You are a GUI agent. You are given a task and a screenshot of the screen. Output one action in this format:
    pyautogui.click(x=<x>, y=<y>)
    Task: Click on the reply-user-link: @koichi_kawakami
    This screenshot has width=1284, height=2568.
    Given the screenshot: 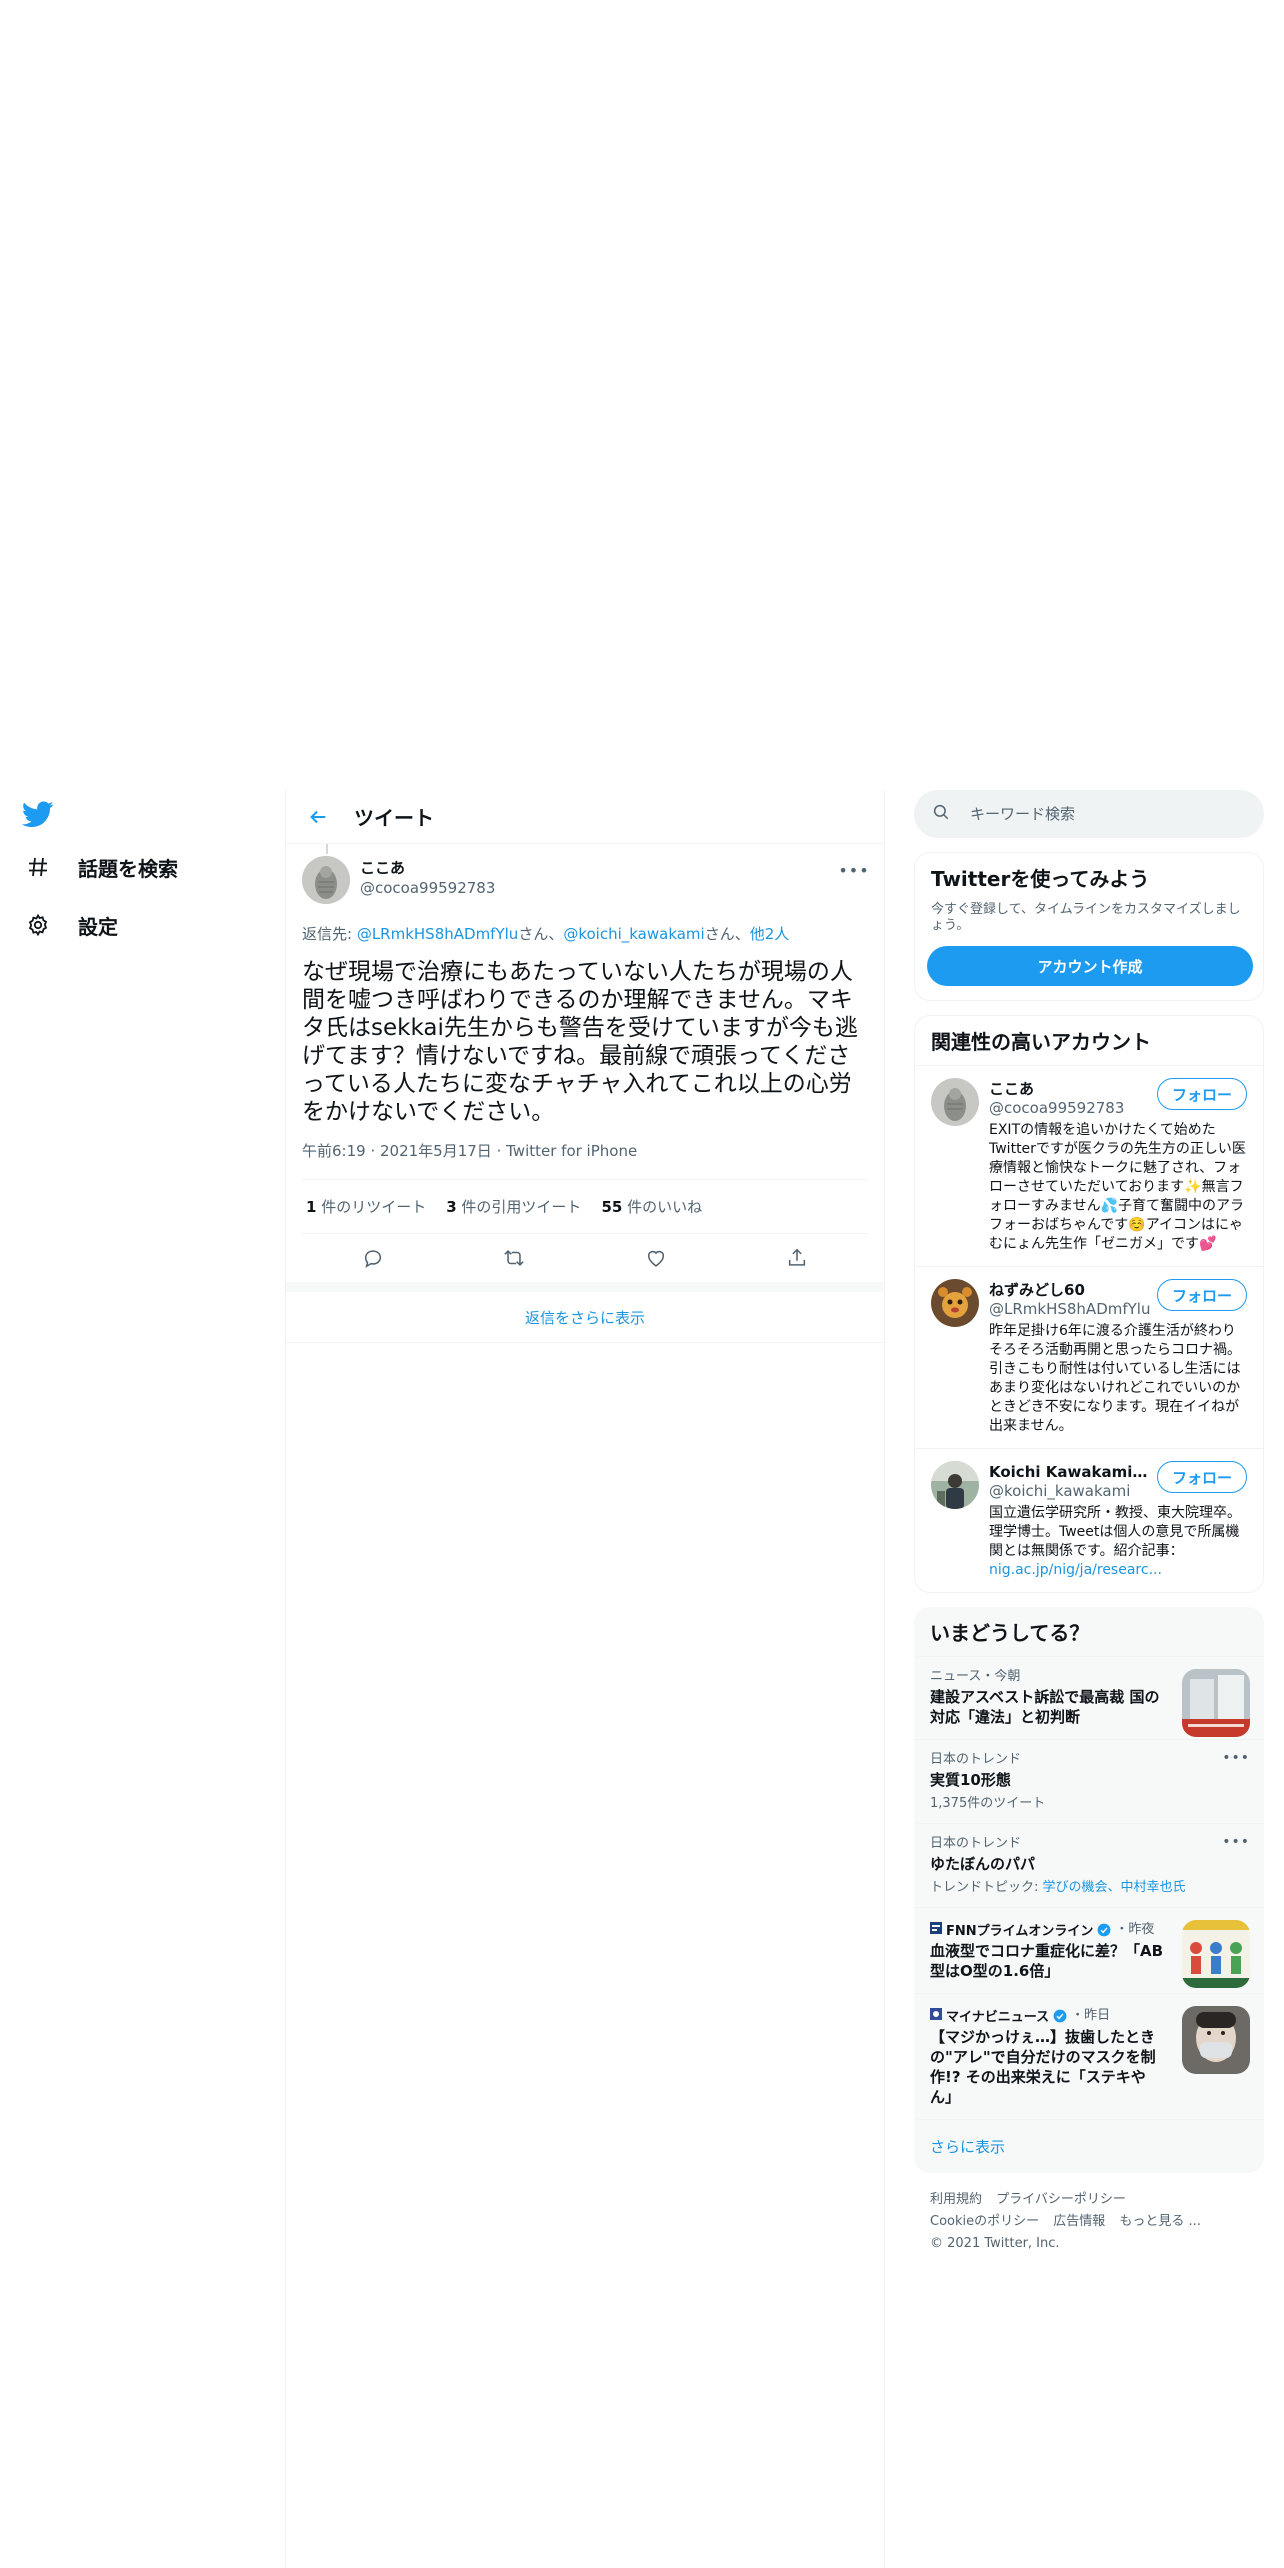 What is the action you would take?
    pyautogui.click(x=633, y=934)
    